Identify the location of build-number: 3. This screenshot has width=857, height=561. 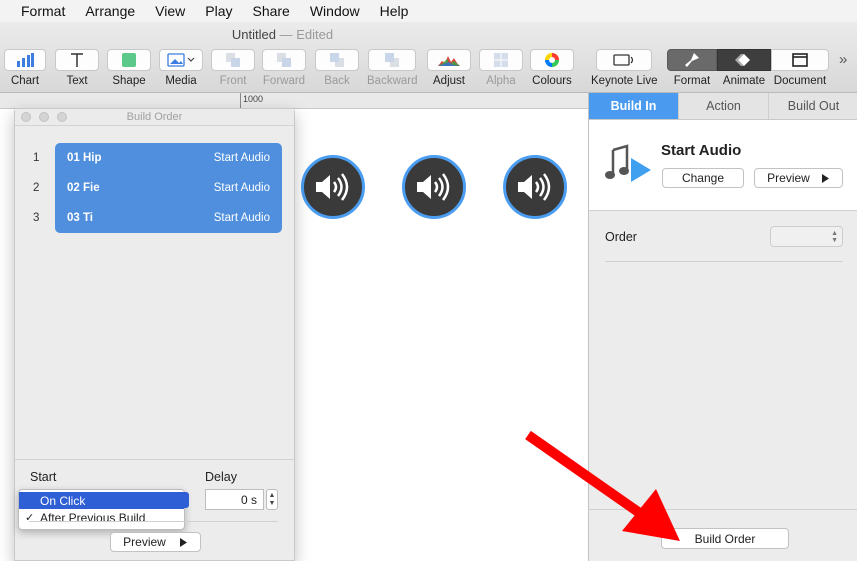
(36, 218).